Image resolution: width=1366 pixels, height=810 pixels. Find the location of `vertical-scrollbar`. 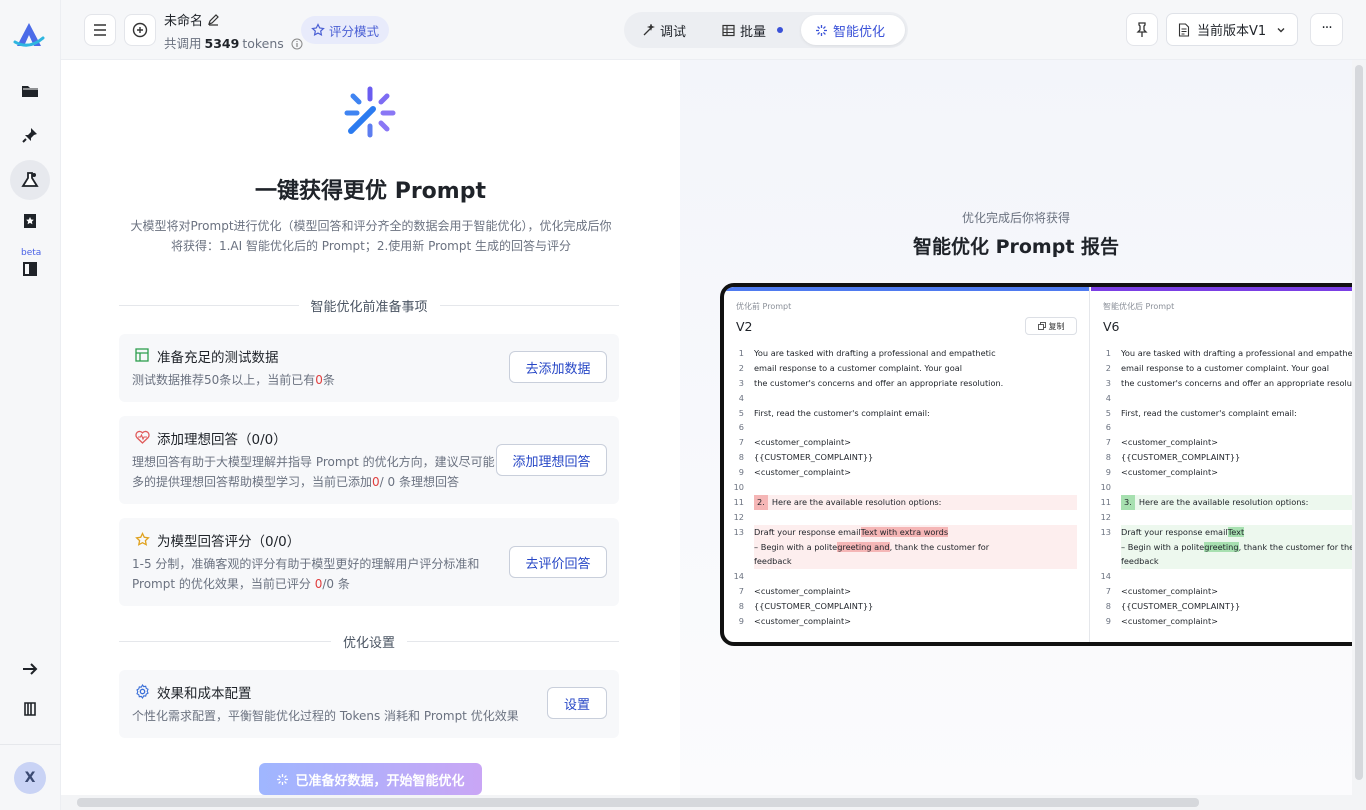

vertical-scrollbar is located at coordinates (1359, 427).